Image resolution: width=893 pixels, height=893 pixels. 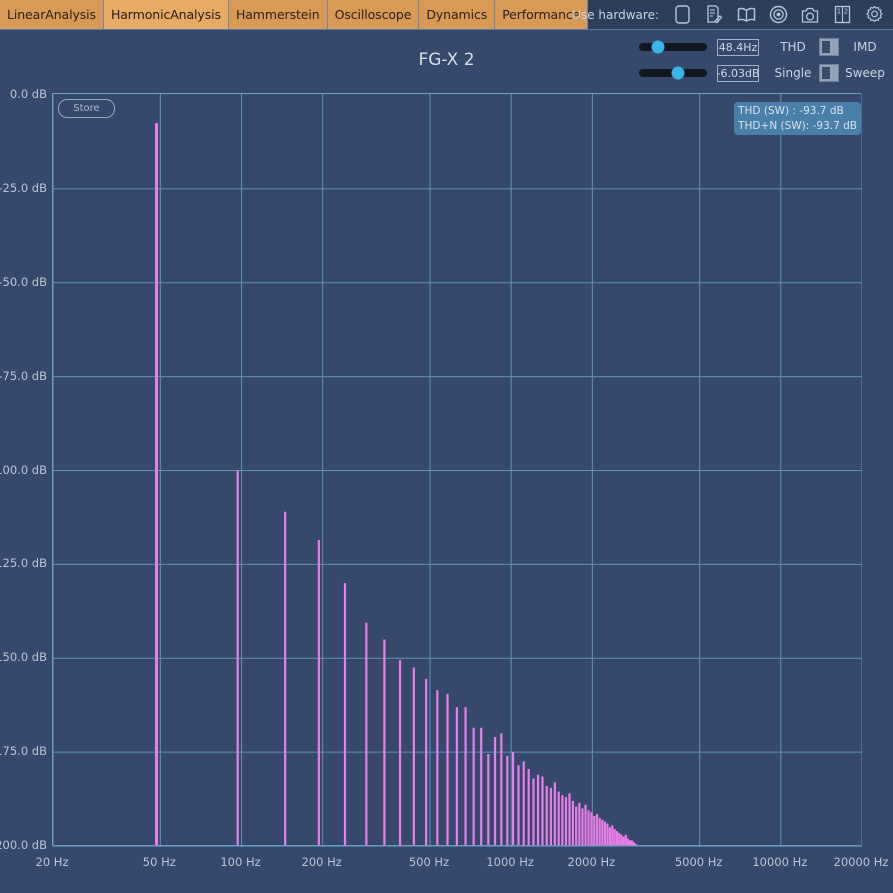 I want to click on hardware-toolbar: Use hardware: 1 2, so click(x=728, y=14).